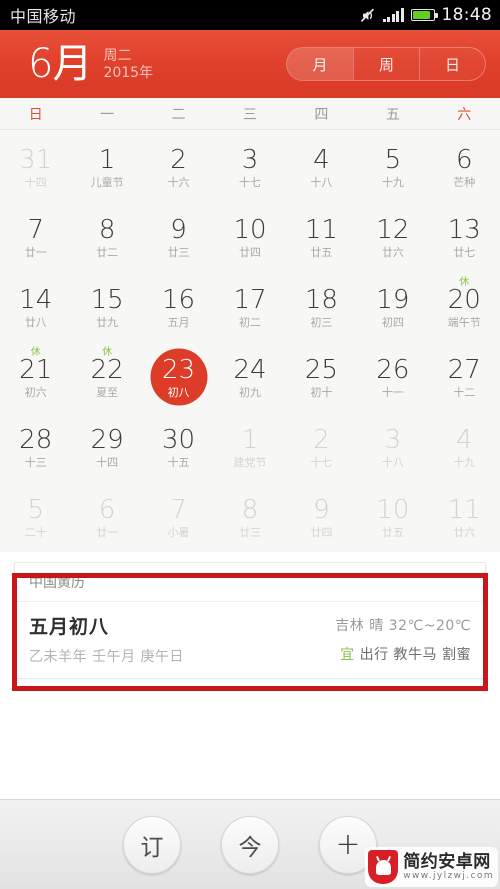 The image size is (500, 889). Describe the element at coordinates (393, 229) in the screenshot. I see `day-number: 12` at that location.